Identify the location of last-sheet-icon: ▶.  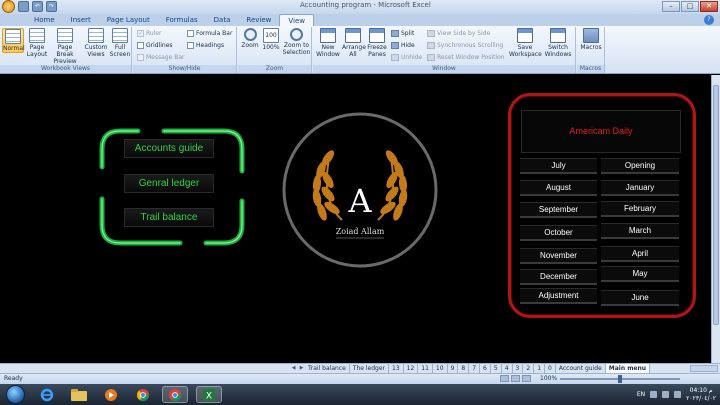
(301, 368).